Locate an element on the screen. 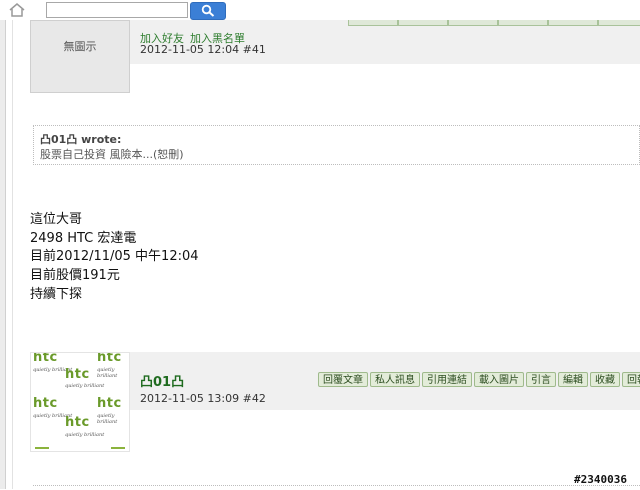  favorite-button: 收藏 is located at coordinates (605, 379).